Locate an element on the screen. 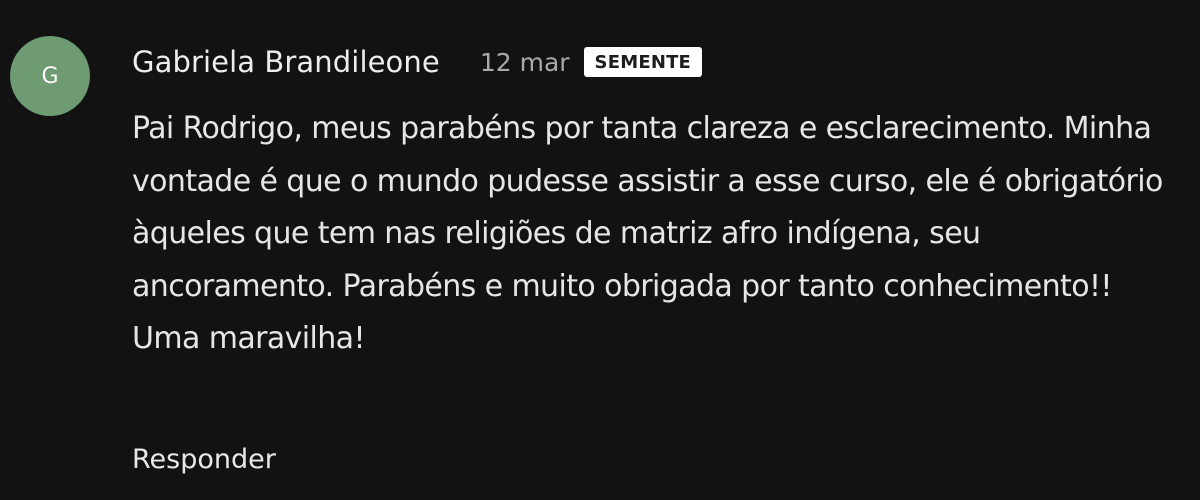 The image size is (1200, 500). user-level-badge: SEMENTE is located at coordinates (643, 62).